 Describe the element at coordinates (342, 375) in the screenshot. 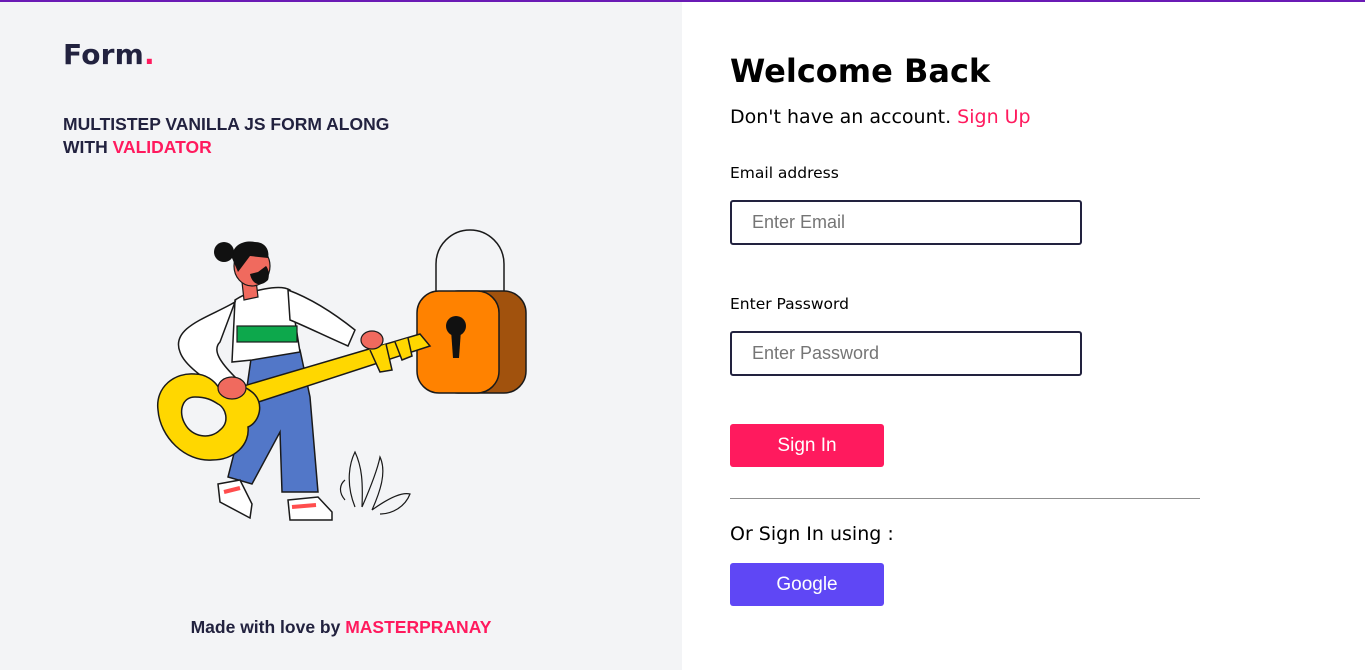

I see `person-with-key-and-padlock-illustration` at that location.